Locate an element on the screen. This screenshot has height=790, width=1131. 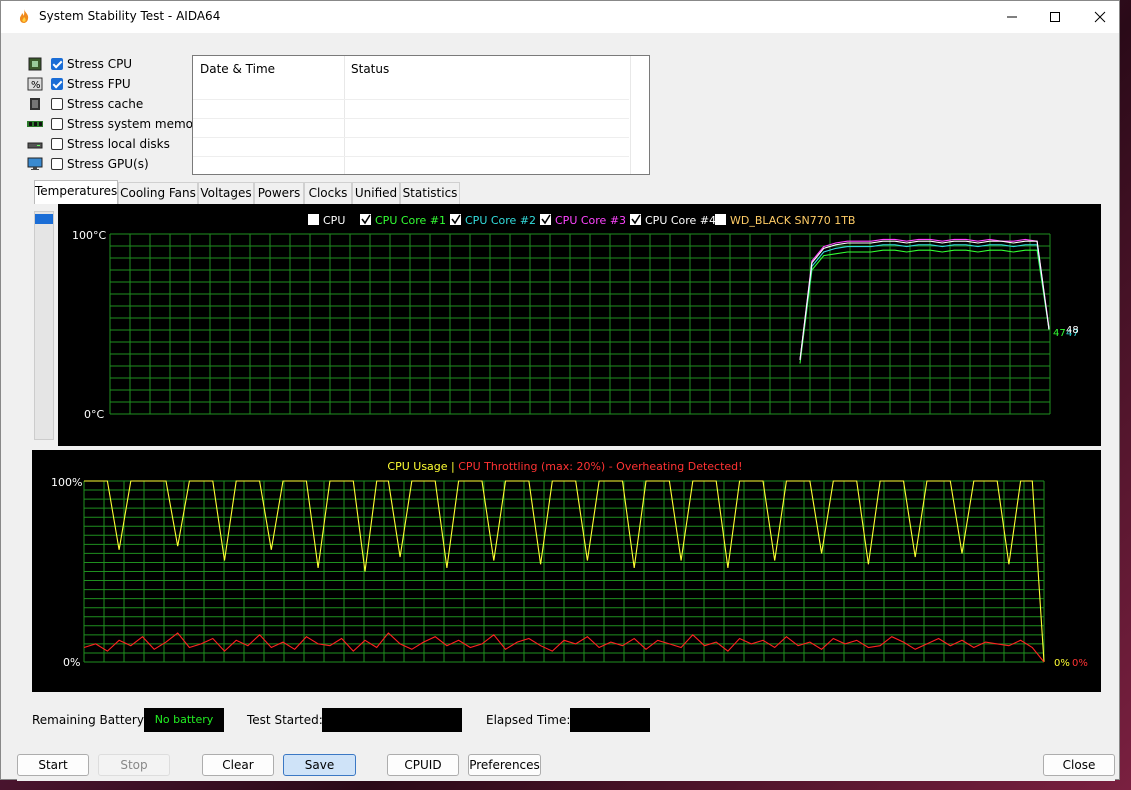
log-table: Date & Time Status is located at coordinates (421, 115).